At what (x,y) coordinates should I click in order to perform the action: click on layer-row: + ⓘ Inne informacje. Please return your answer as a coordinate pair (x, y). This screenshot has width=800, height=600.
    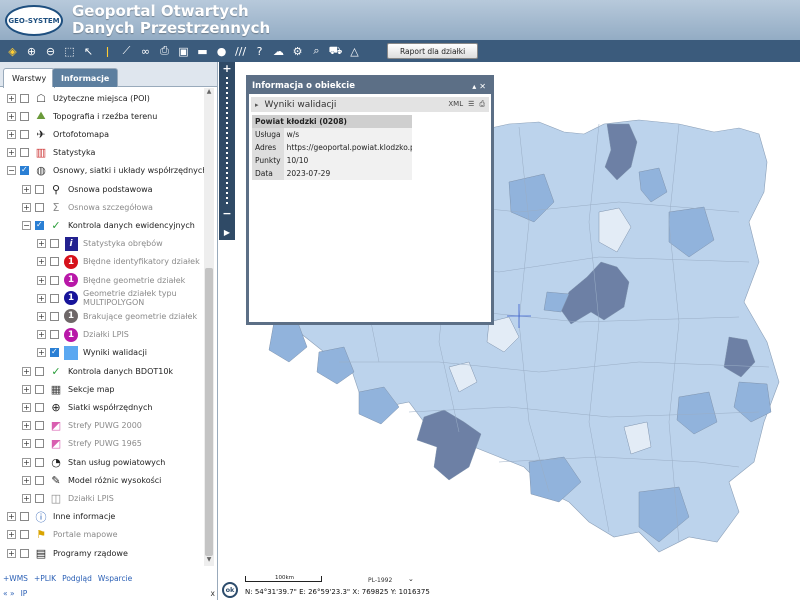
    Looking at the image, I should click on (61, 517).